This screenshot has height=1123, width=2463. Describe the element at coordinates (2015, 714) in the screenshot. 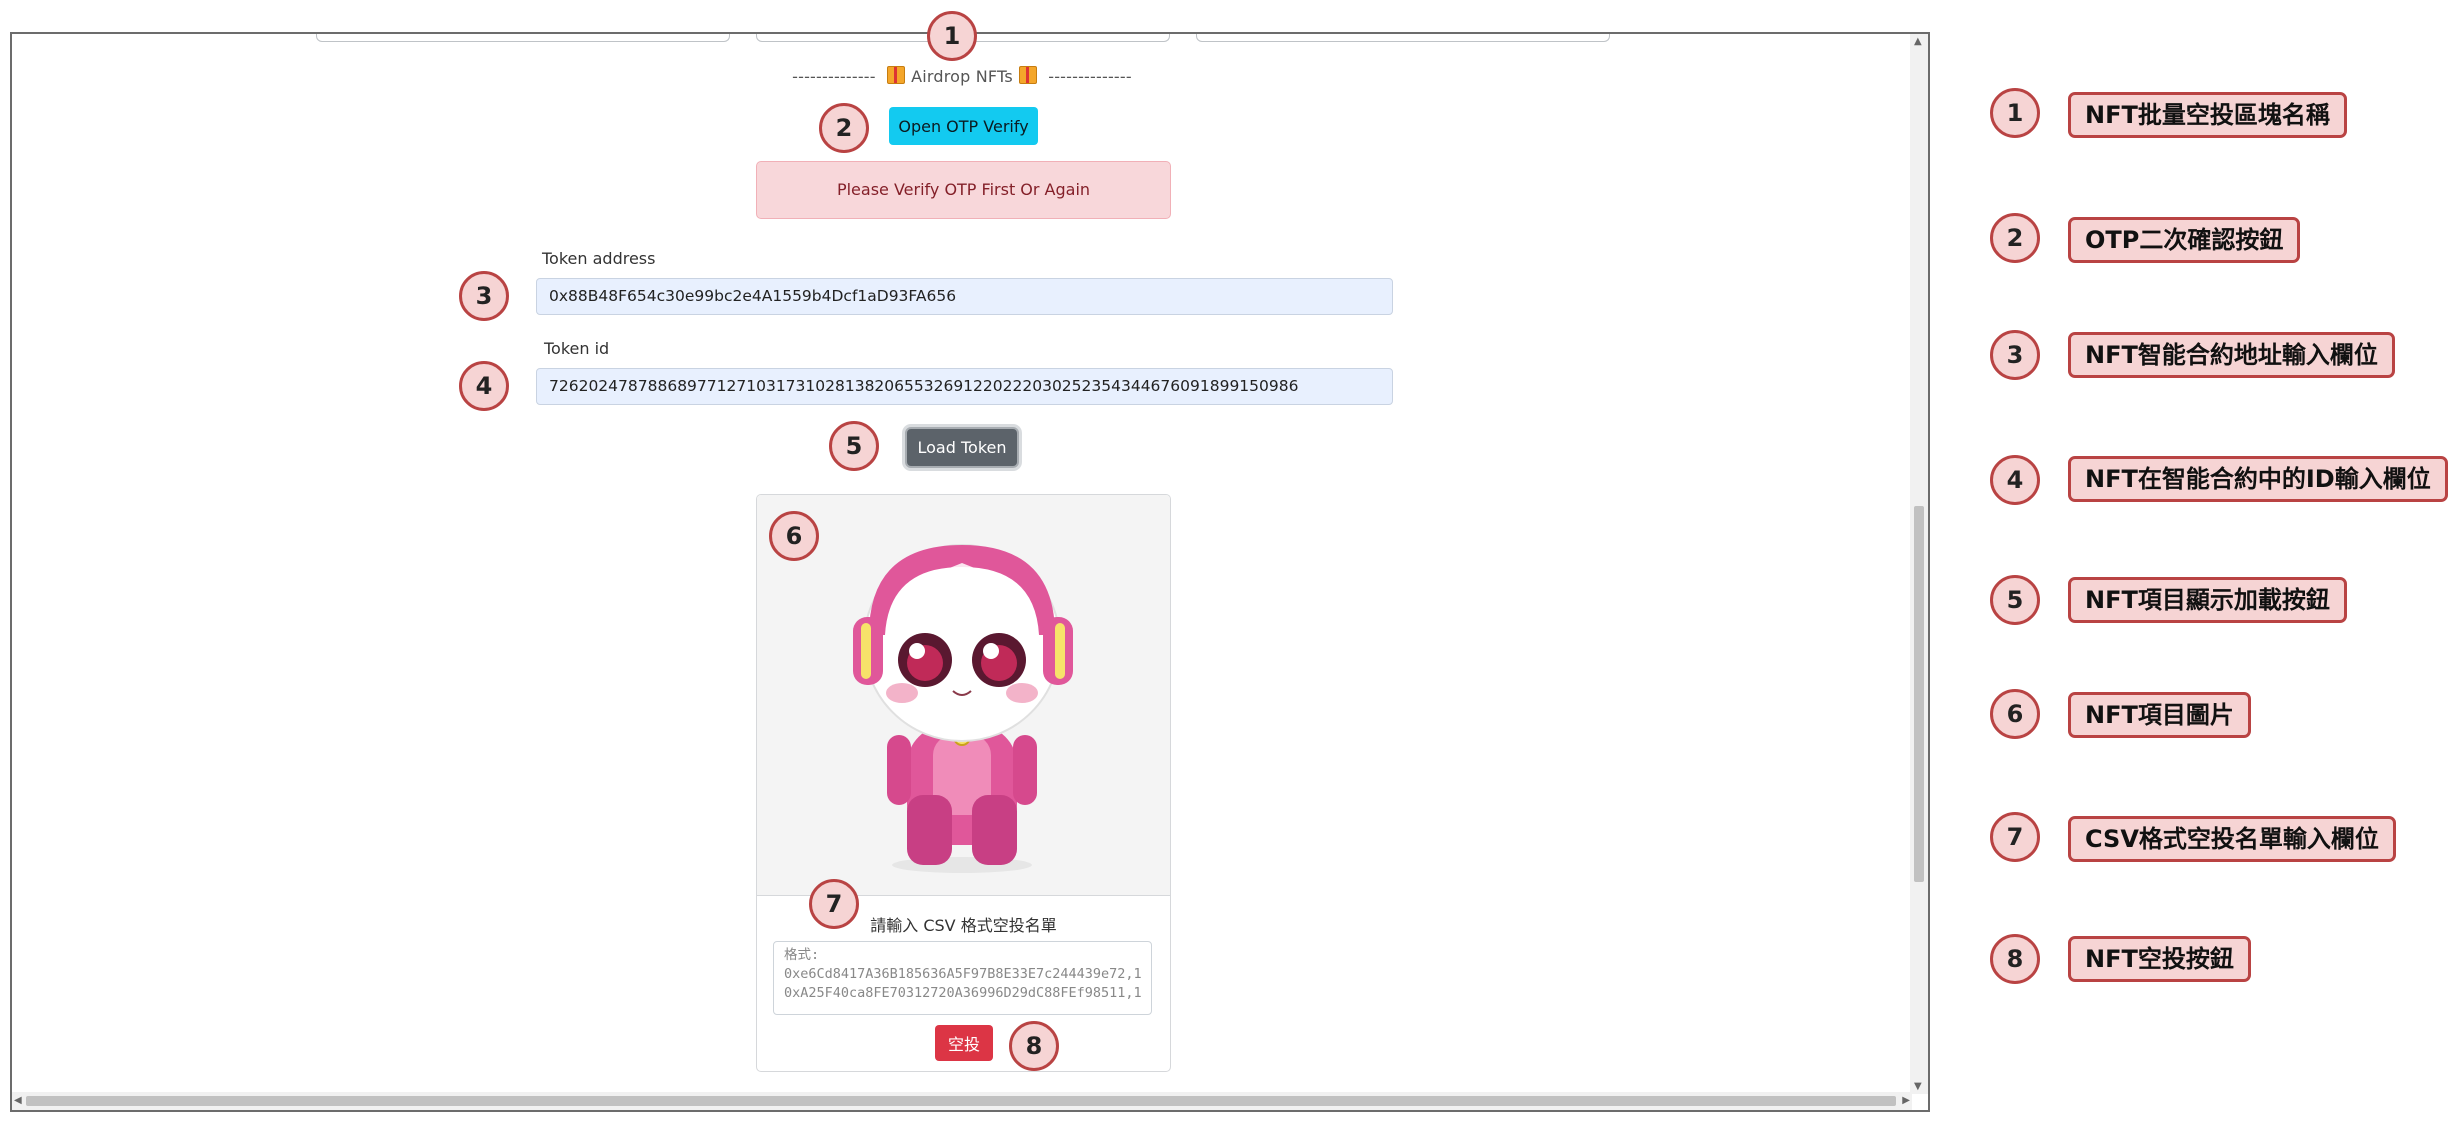

I see `legend-marker-6: 6` at that location.